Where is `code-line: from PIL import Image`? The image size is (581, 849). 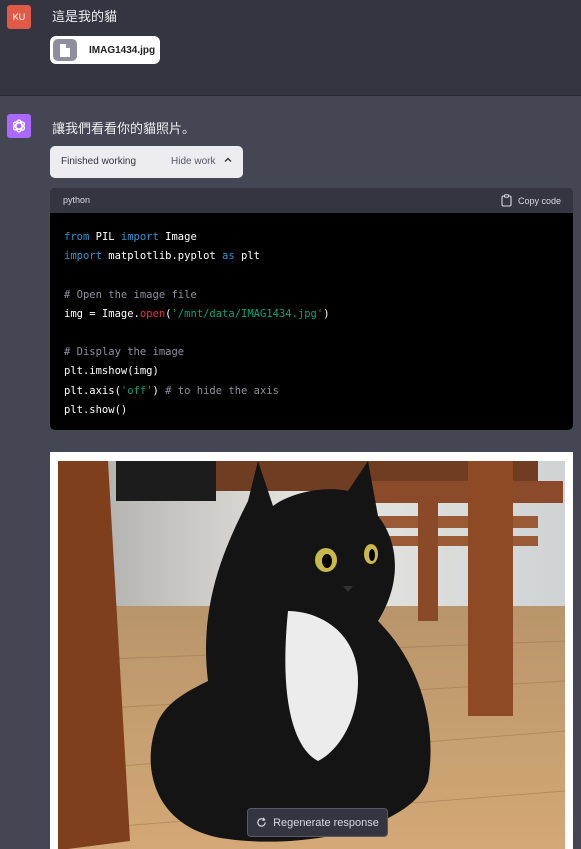
code-line: from PIL import Image is located at coordinates (130, 237).